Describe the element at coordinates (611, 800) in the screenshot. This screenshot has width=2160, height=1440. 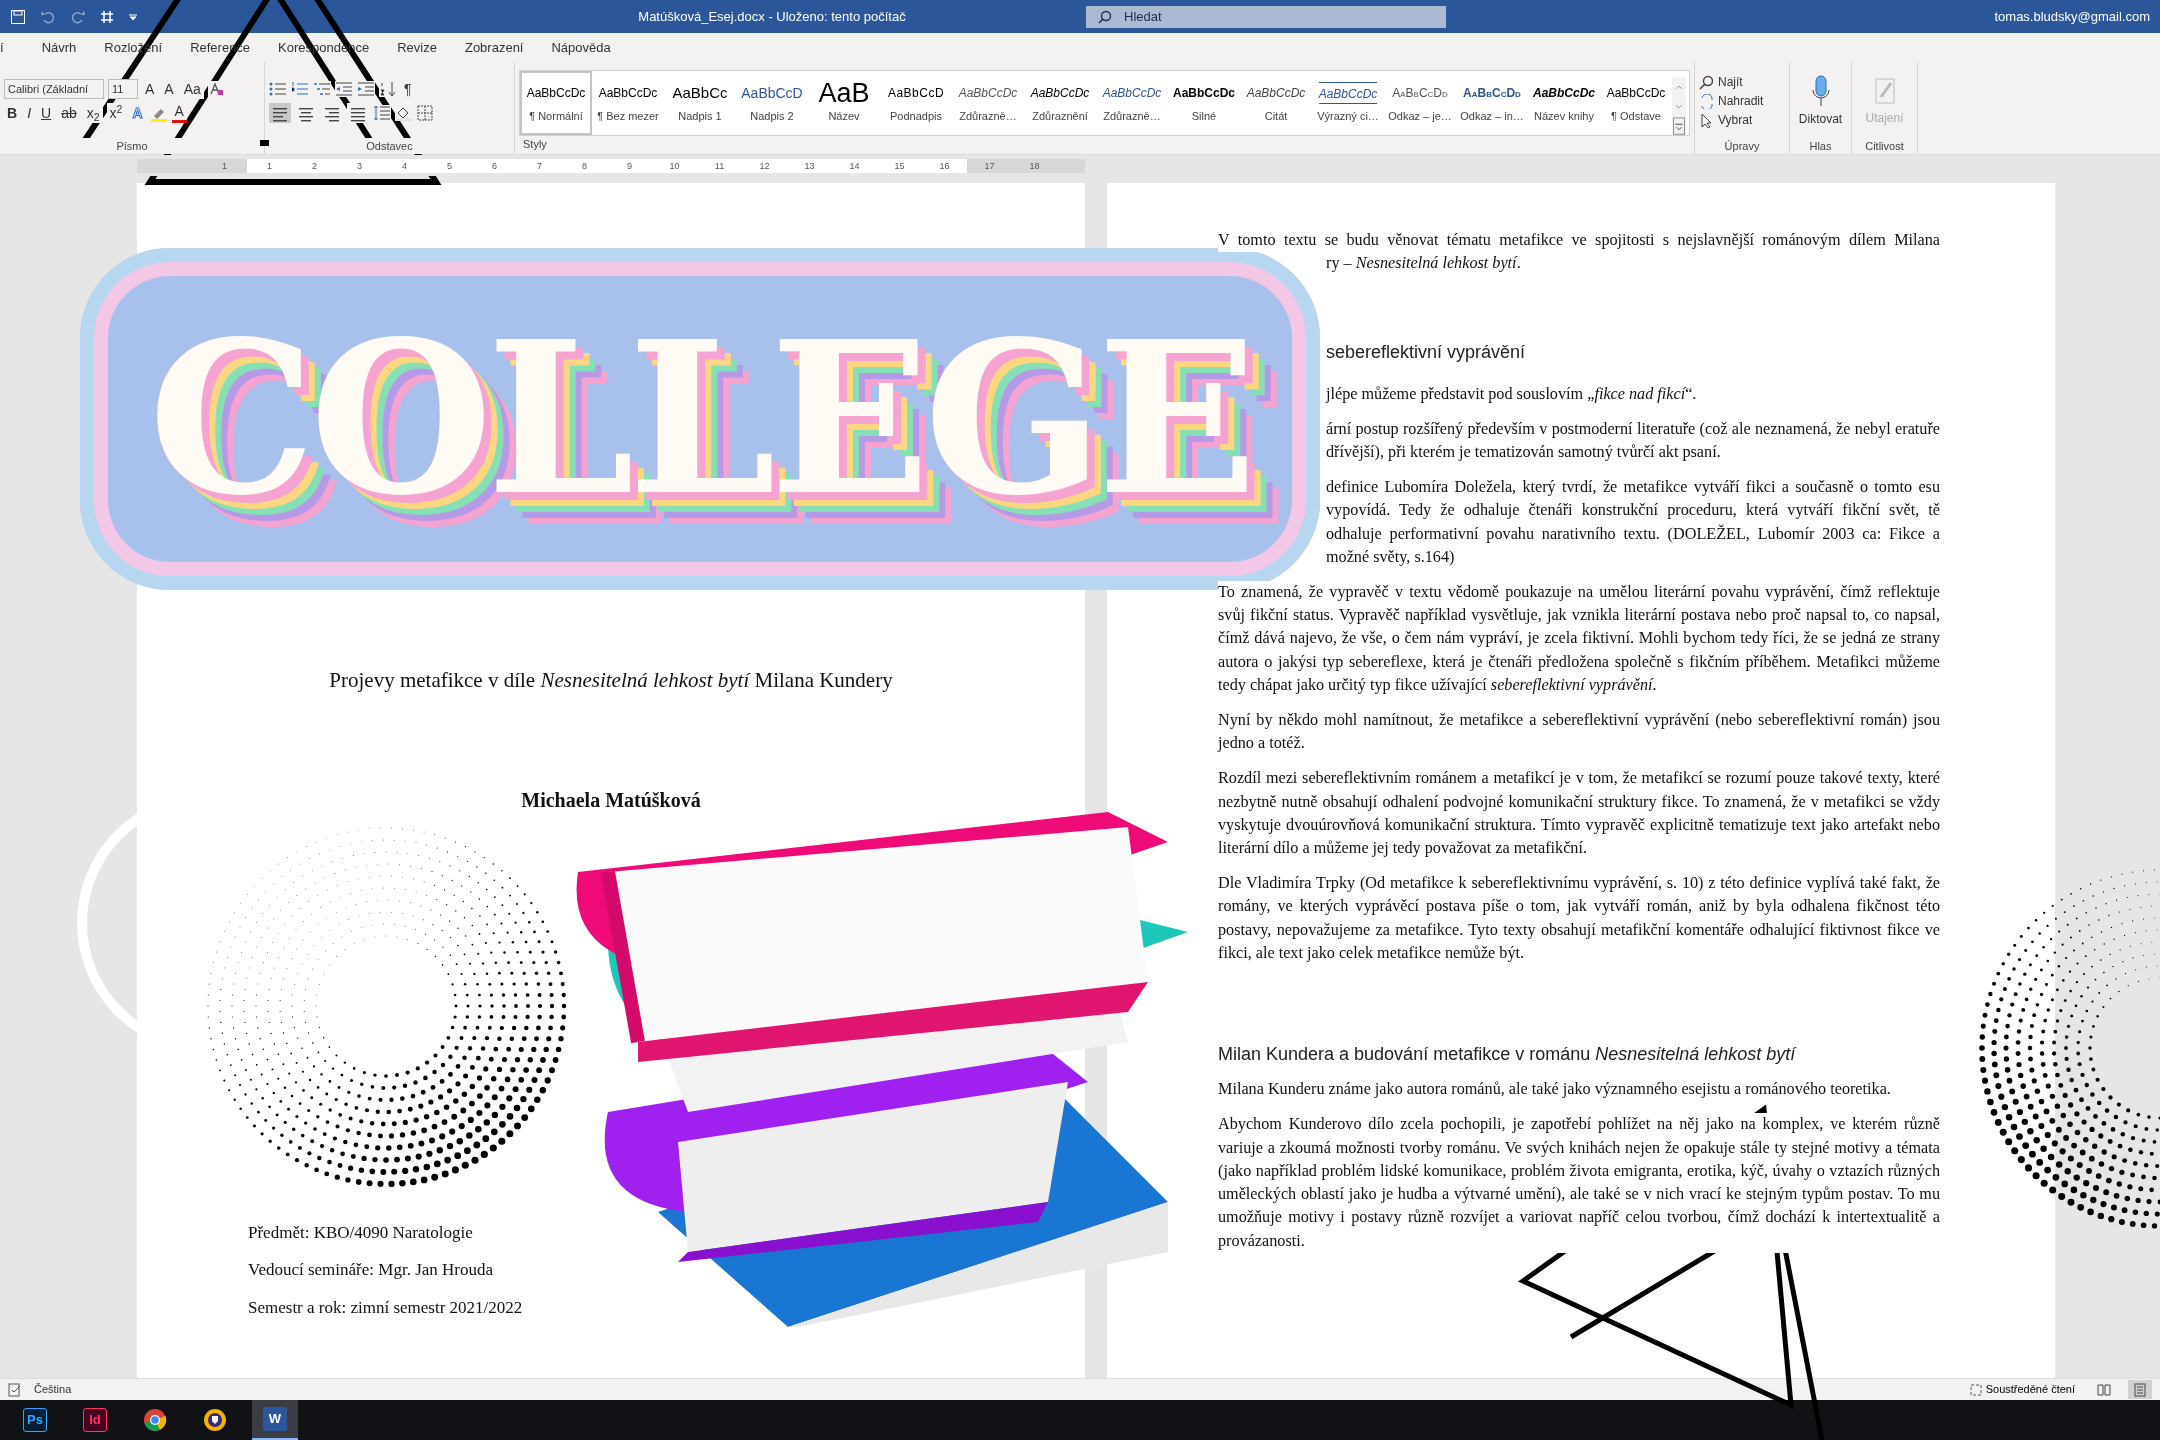
I see `author-name: Michaela Matúšková` at that location.